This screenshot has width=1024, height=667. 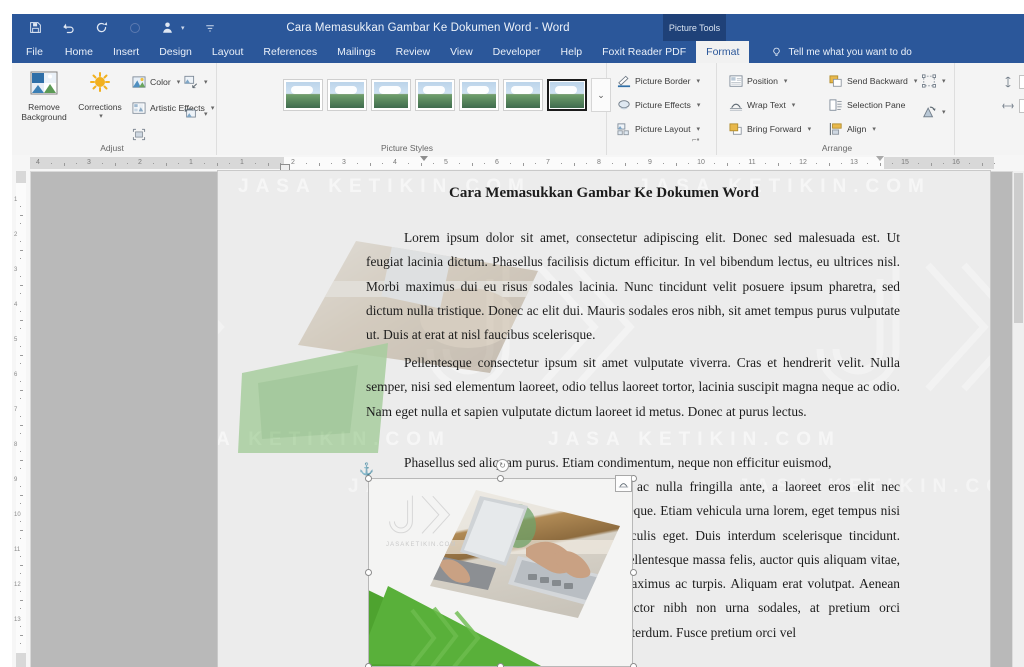 I want to click on picture-effects-button: Picture Effects ▾, so click(x=658, y=105).